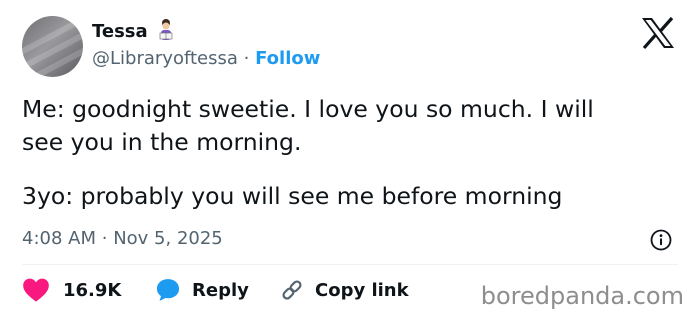 Image resolution: width=700 pixels, height=318 pixels. What do you see at coordinates (292, 290) in the screenshot?
I see `link-icon` at bounding box center [292, 290].